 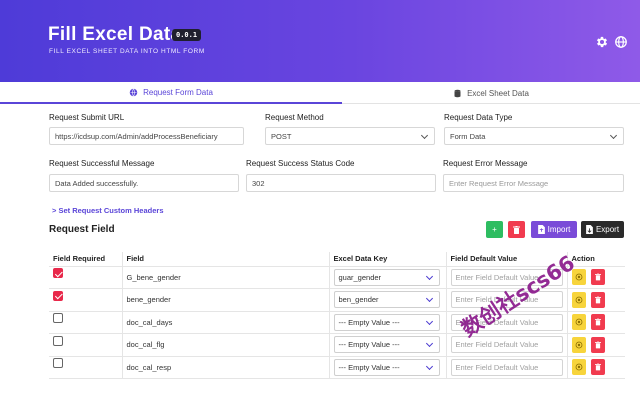 I want to click on add-field-button: +, so click(x=494, y=229).